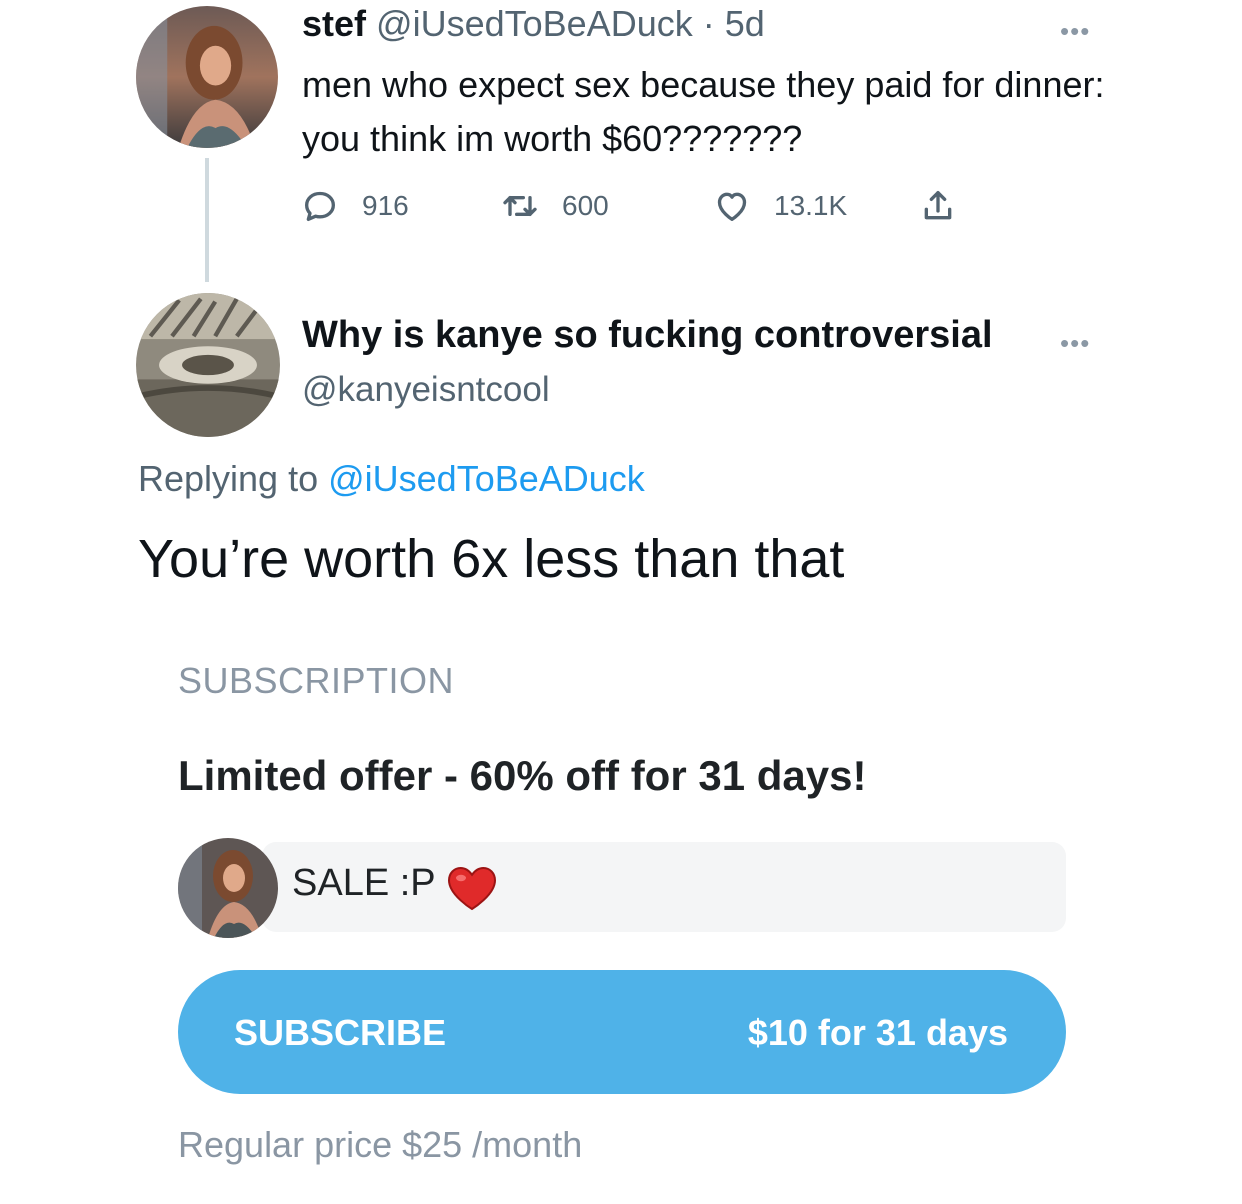 This screenshot has height=1204, width=1242. I want to click on reply-icon, so click(320, 206).